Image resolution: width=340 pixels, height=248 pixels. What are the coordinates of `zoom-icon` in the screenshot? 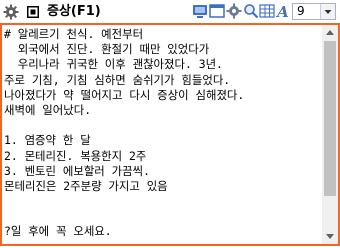 It's located at (251, 11).